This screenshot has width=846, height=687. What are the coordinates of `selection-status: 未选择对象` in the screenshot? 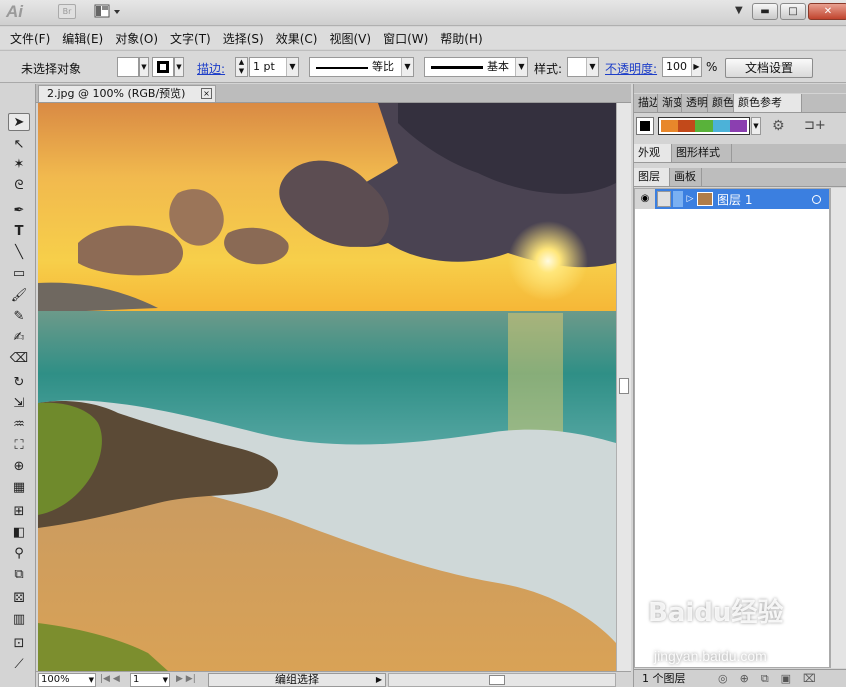 It's located at (51, 69).